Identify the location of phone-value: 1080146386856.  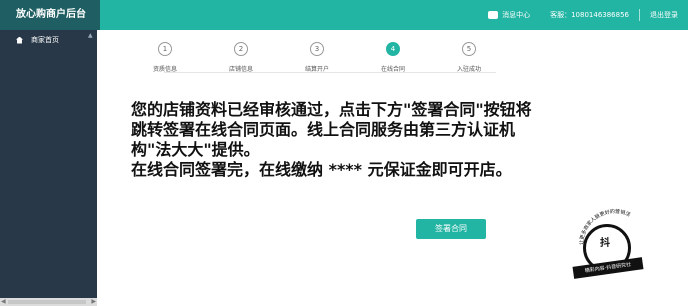
(600, 15).